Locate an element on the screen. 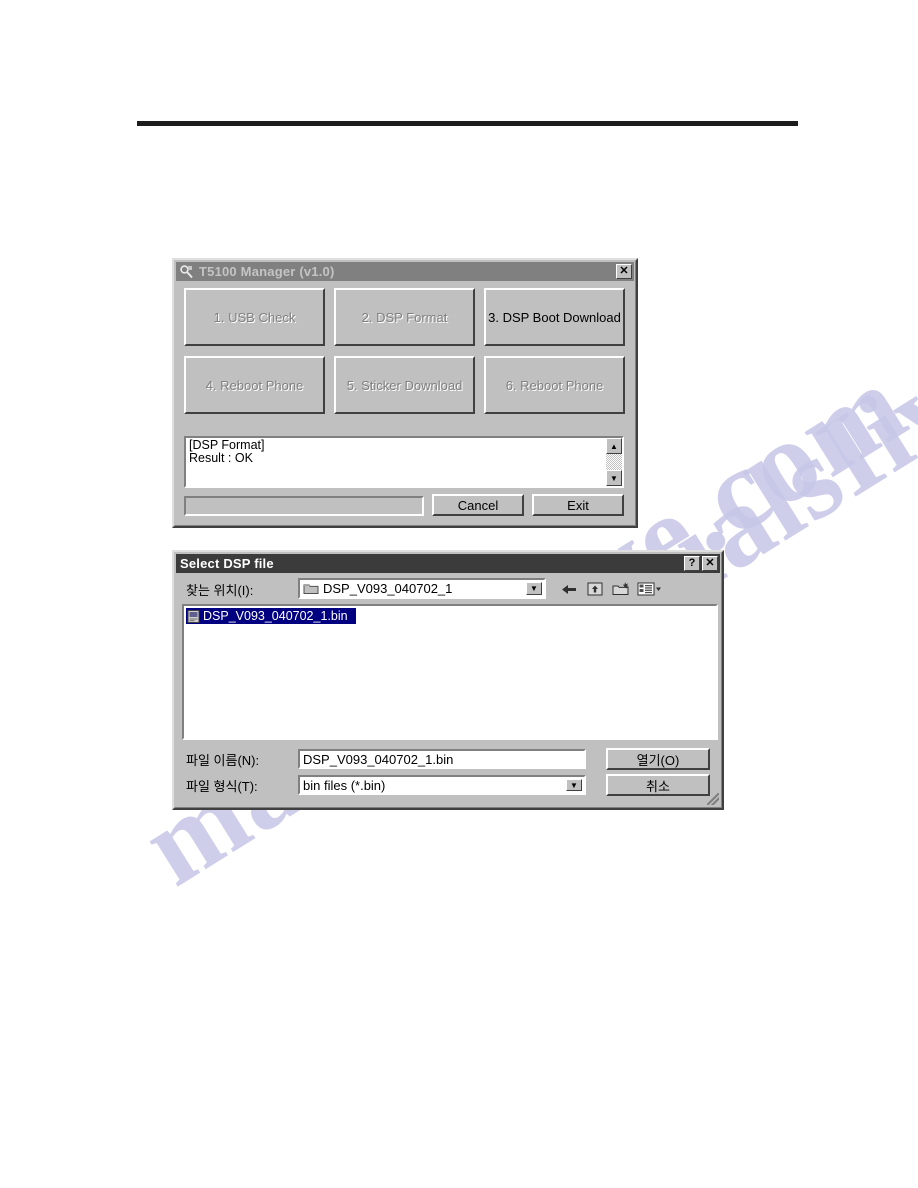  log-vertical-scrollbar: ▲ ▼ is located at coordinates (614, 462).